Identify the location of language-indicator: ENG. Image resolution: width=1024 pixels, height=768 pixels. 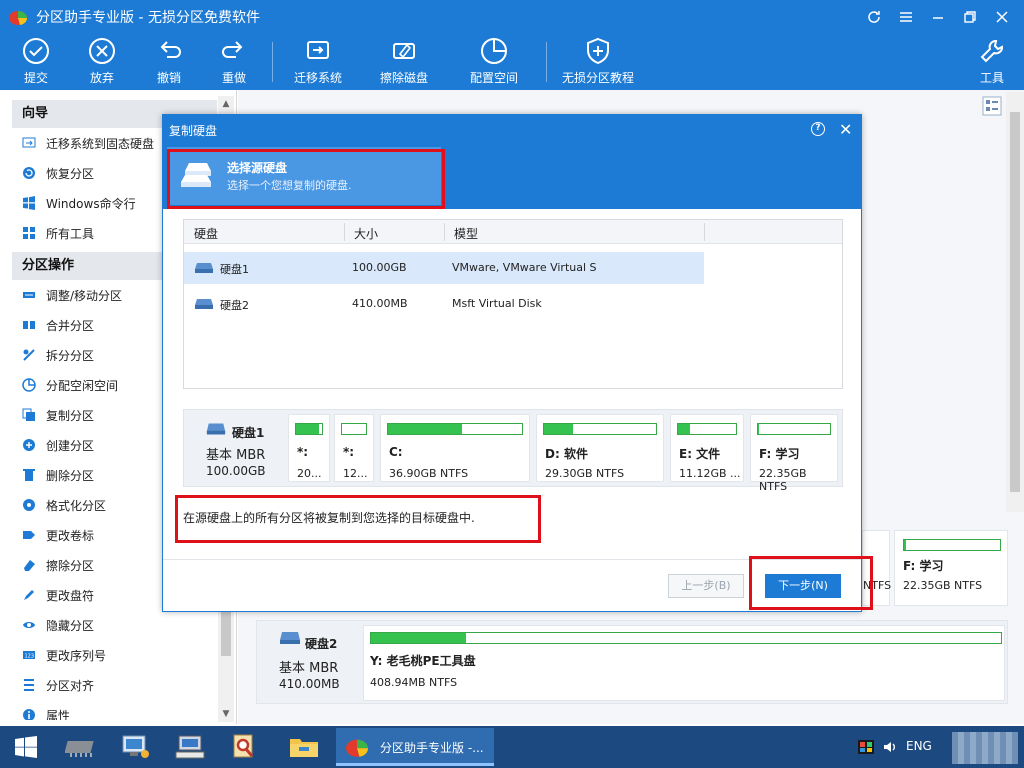
(919, 746).